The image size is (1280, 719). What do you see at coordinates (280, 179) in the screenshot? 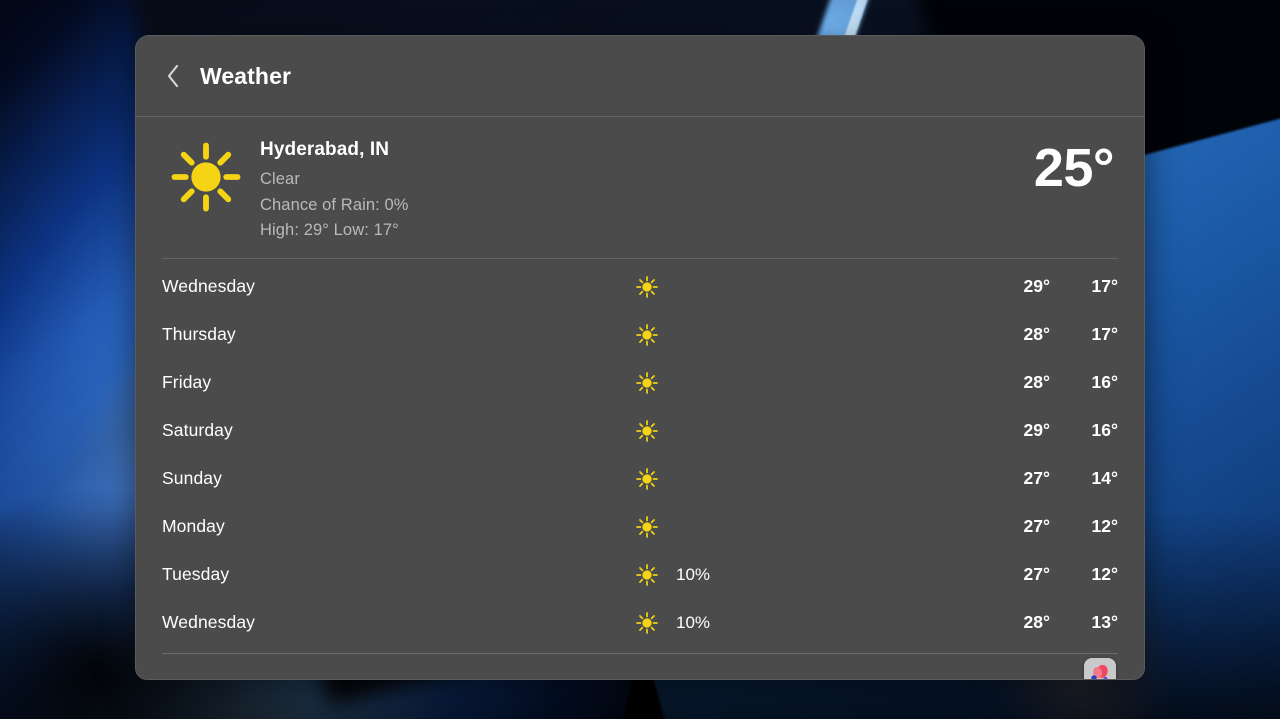
I see `condition-text: Clear` at bounding box center [280, 179].